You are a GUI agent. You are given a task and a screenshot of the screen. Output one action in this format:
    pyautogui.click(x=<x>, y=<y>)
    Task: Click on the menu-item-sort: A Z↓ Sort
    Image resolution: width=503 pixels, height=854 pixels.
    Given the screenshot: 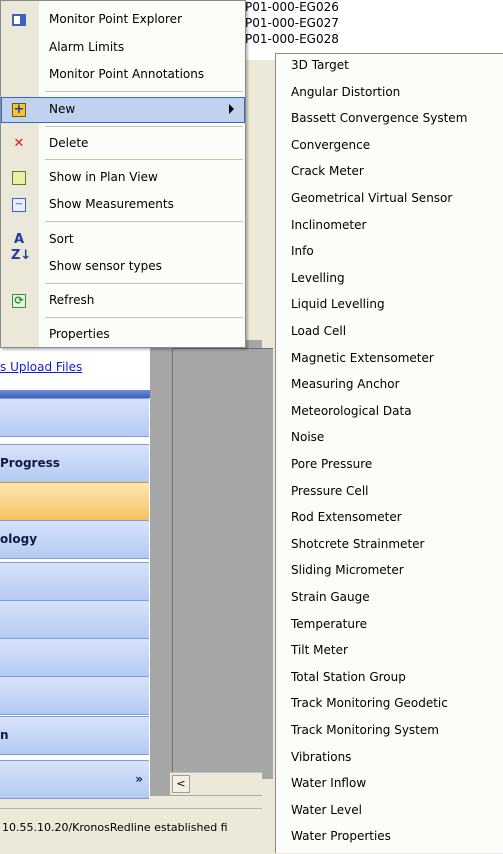 What is the action you would take?
    pyautogui.click(x=123, y=245)
    